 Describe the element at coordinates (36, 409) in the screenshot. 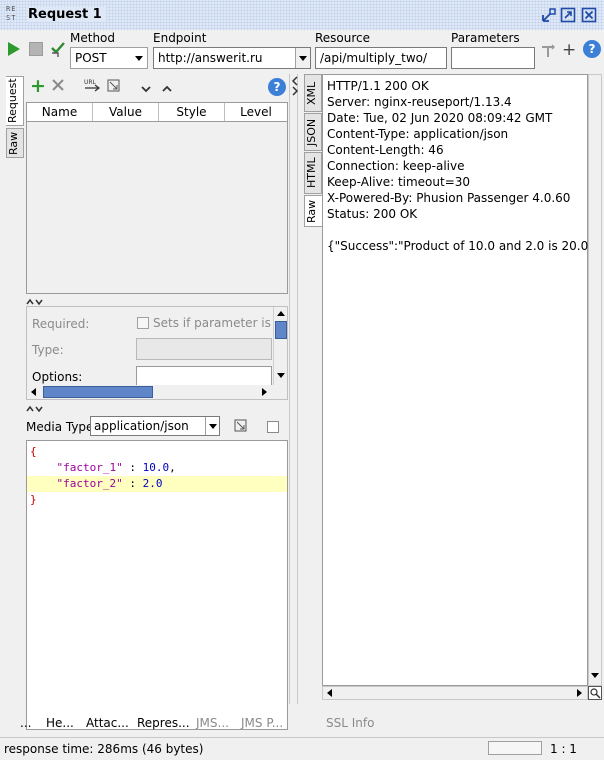

I see `splitter-arrows-icon` at that location.